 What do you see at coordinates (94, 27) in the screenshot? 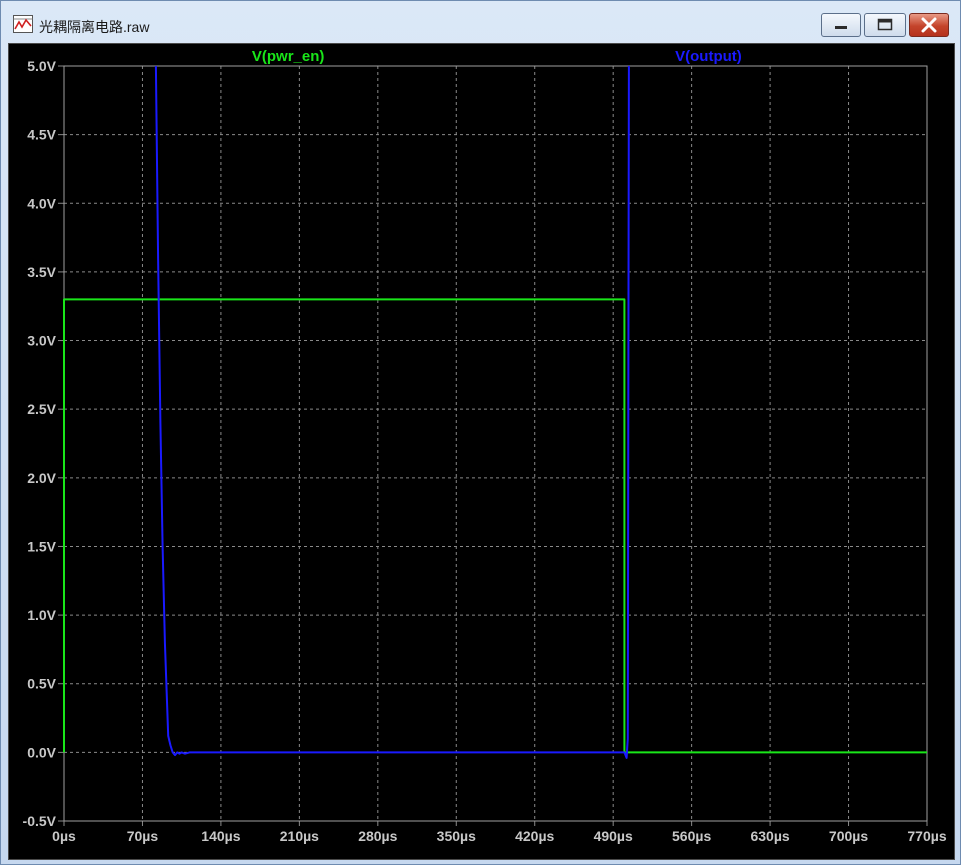
I see `window-title: 光耦隔离电路.raw` at bounding box center [94, 27].